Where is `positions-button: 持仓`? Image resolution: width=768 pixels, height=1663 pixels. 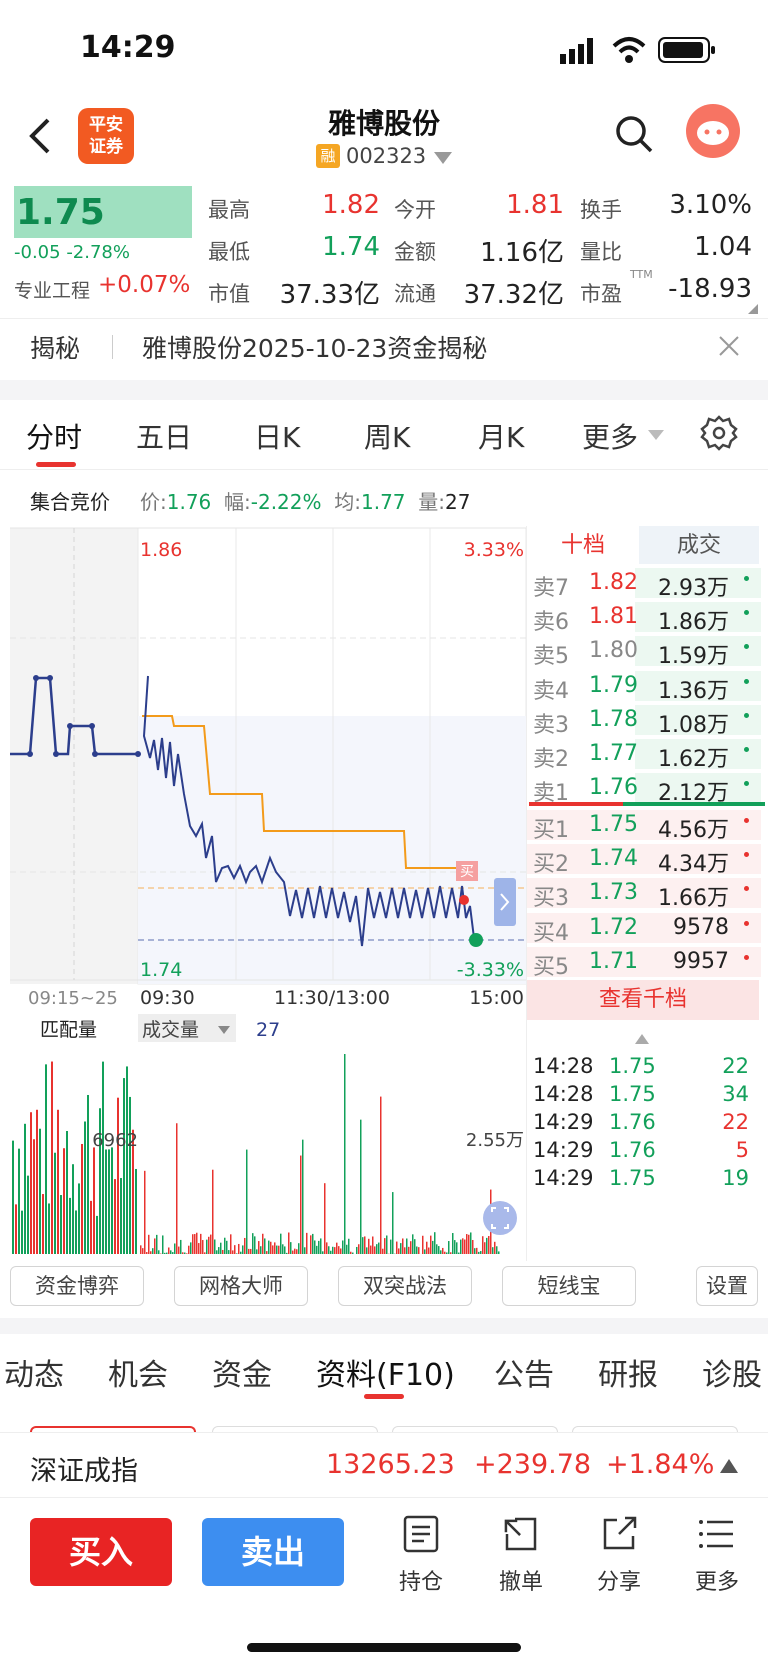
positions-button: 持仓 is located at coordinates (421, 1555).